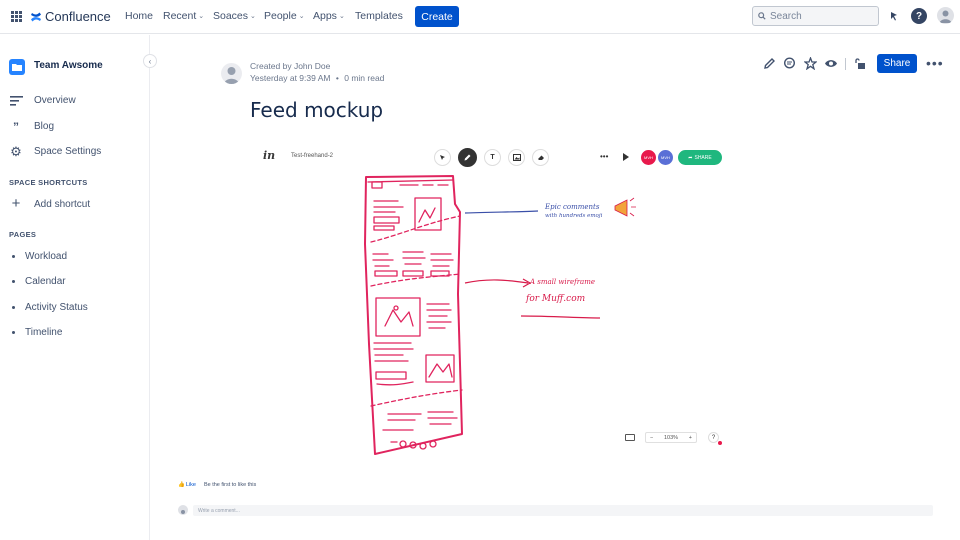 The width and height of the screenshot is (960, 540). Describe the element at coordinates (919, 16) in the screenshot. I see `help-icon: ?` at that location.